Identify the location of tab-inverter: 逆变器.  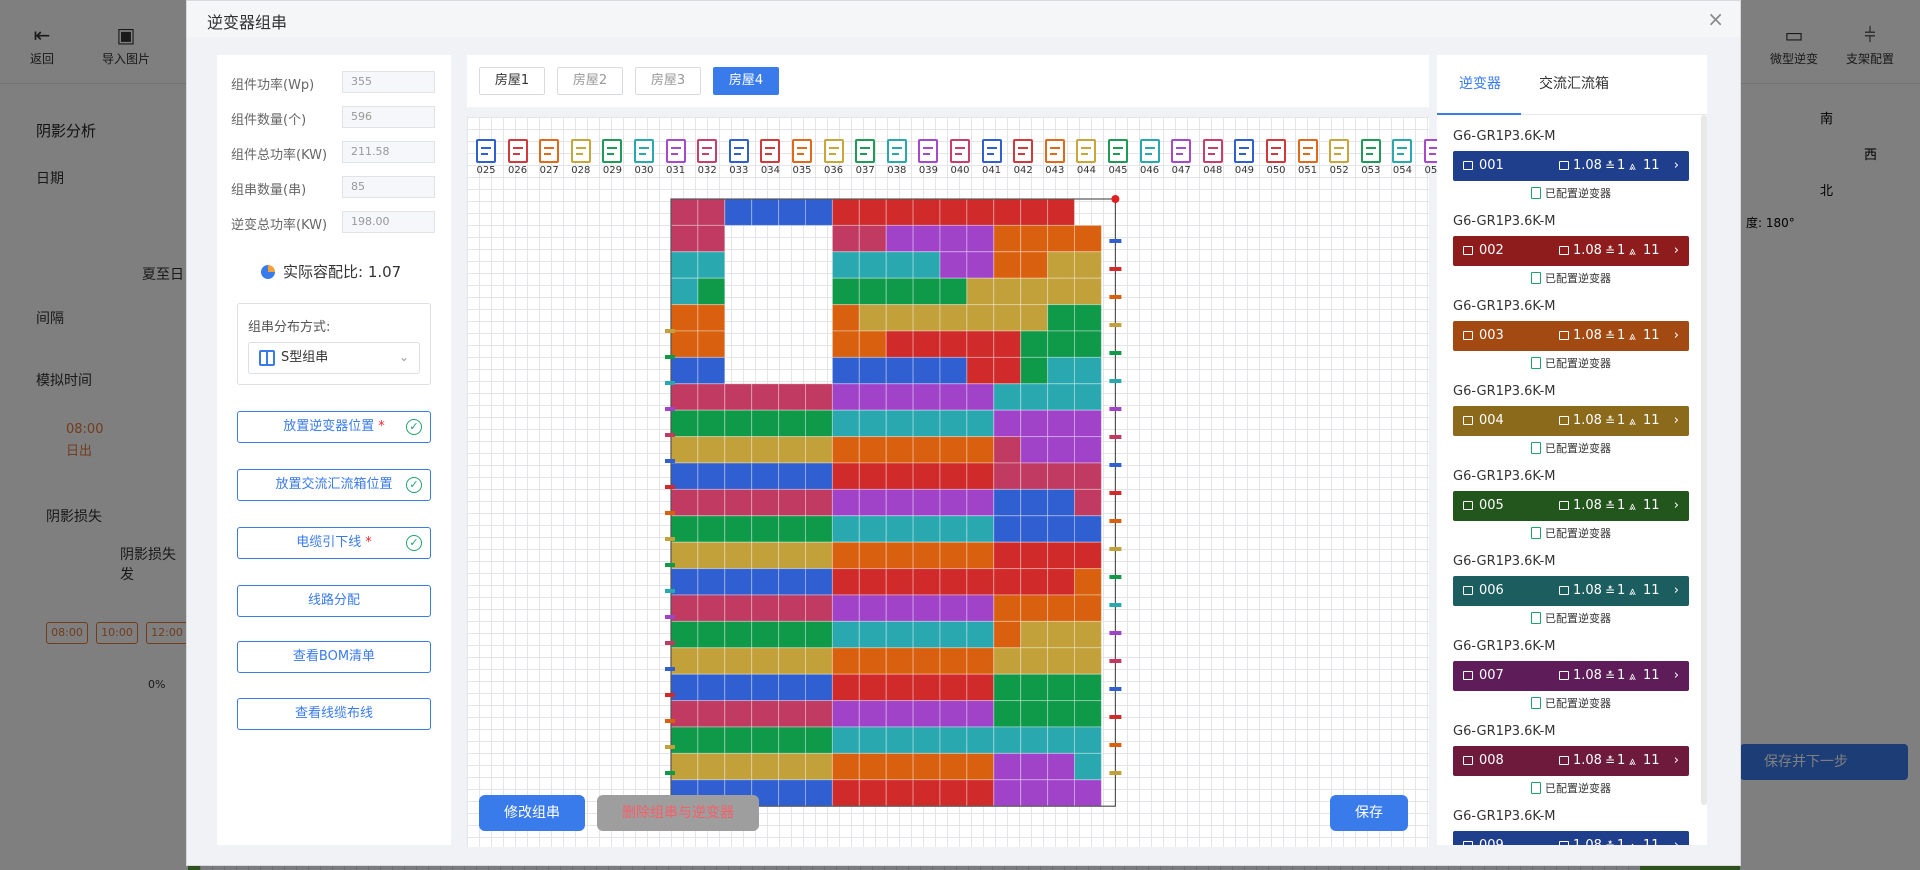
(1480, 83).